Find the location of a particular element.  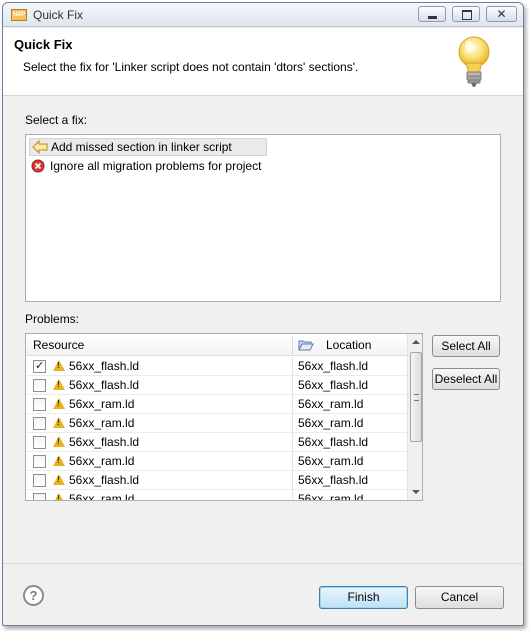

arrow-left-icon is located at coordinates (40, 147).